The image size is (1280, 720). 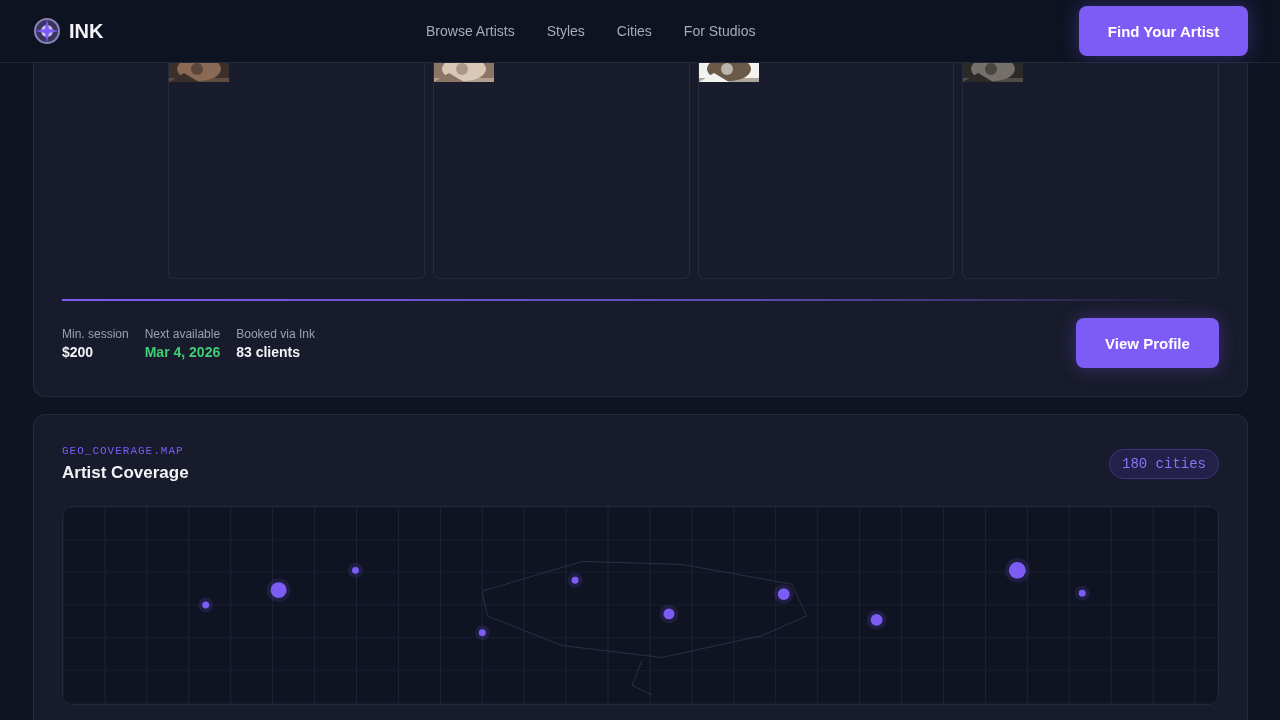 I want to click on view-profile-button: View Profile, so click(x=1147, y=343).